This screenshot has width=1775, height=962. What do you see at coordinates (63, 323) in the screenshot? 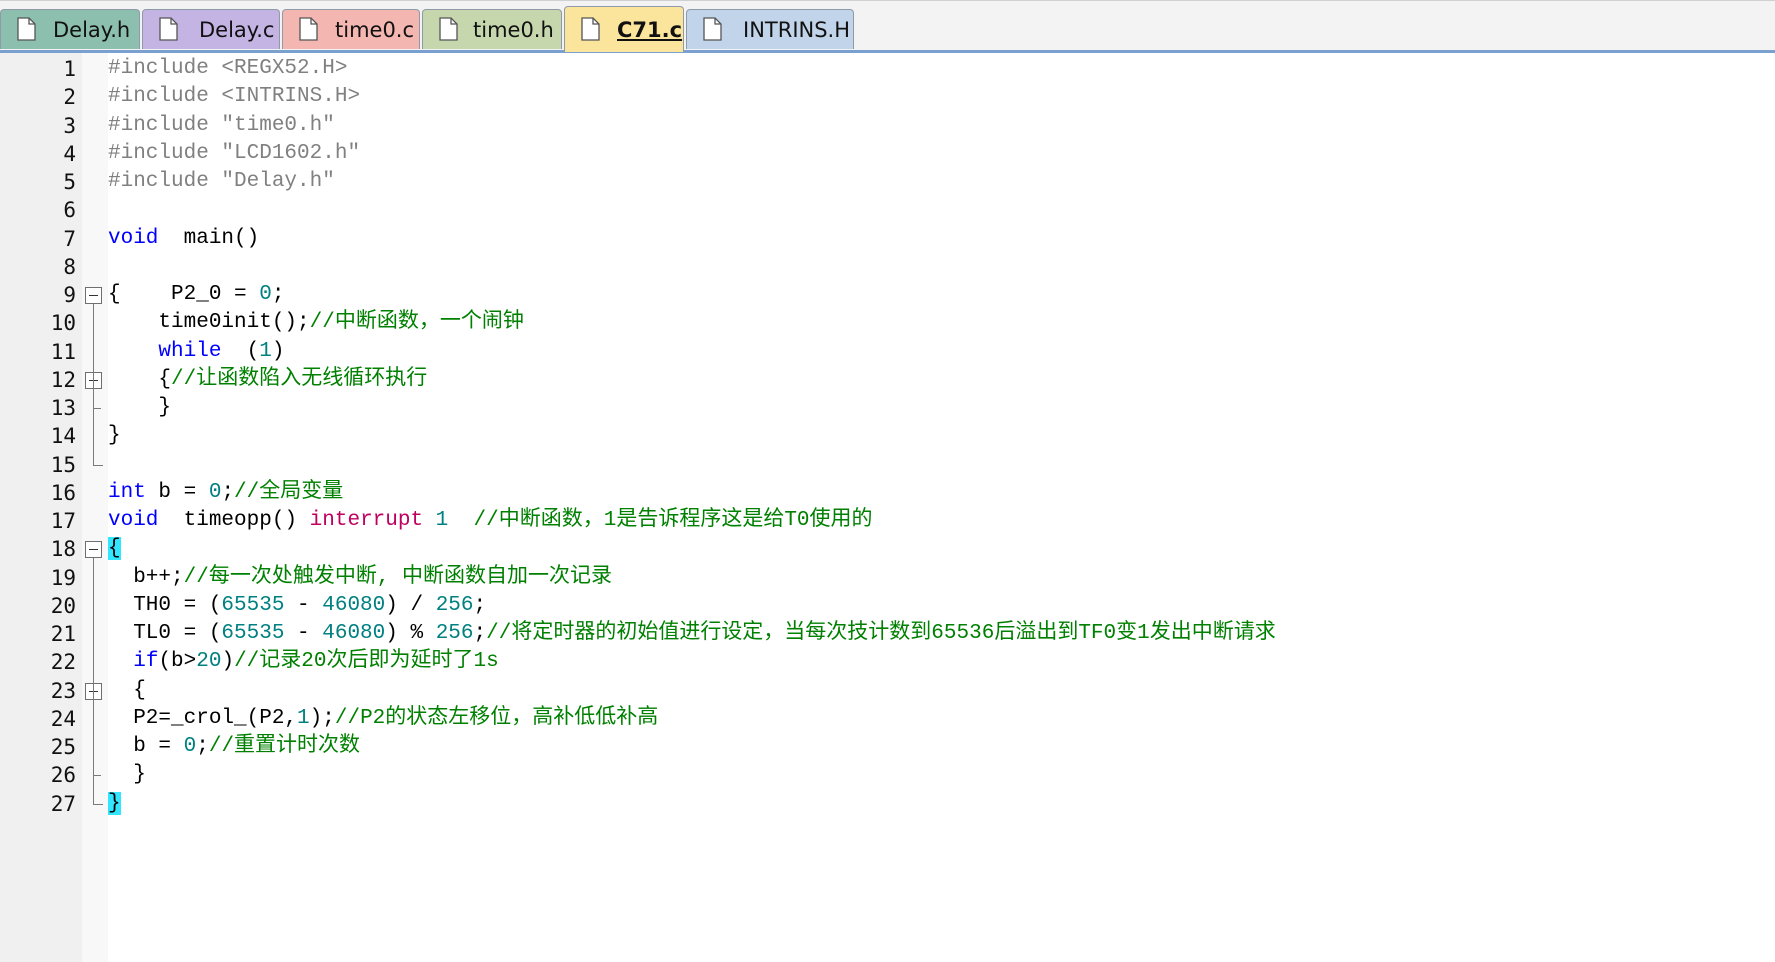
I see `line-number: 10` at bounding box center [63, 323].